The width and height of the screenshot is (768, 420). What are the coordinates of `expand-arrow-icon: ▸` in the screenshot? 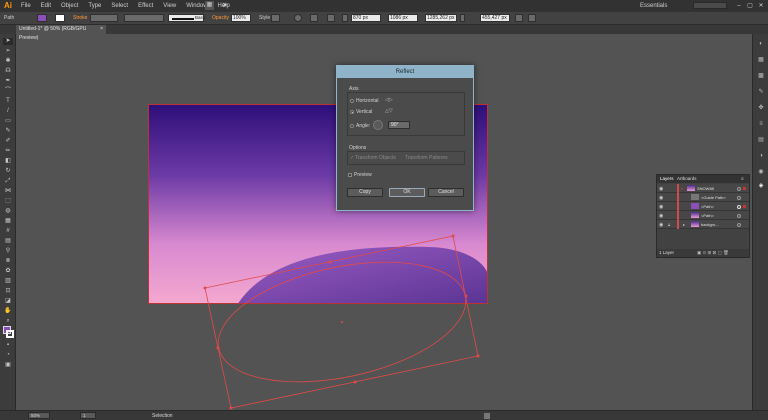 It's located at (684, 224).